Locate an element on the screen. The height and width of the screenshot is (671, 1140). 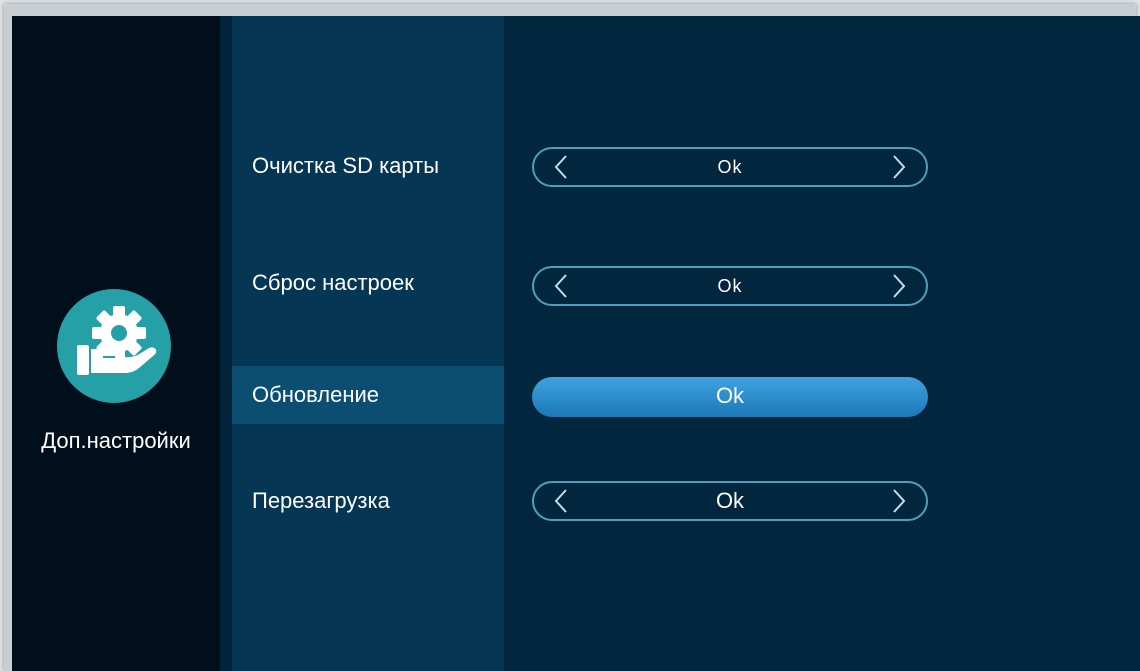
menu-item-reboot: Перезагрузка is located at coordinates (368, 501).